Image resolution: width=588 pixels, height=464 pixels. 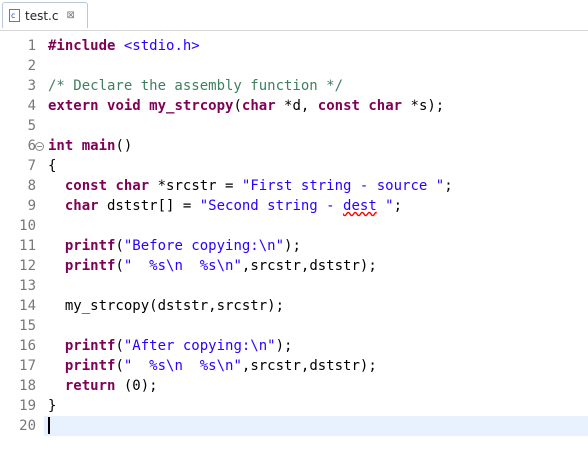 I want to click on code-line: int main(), so click(x=318, y=146).